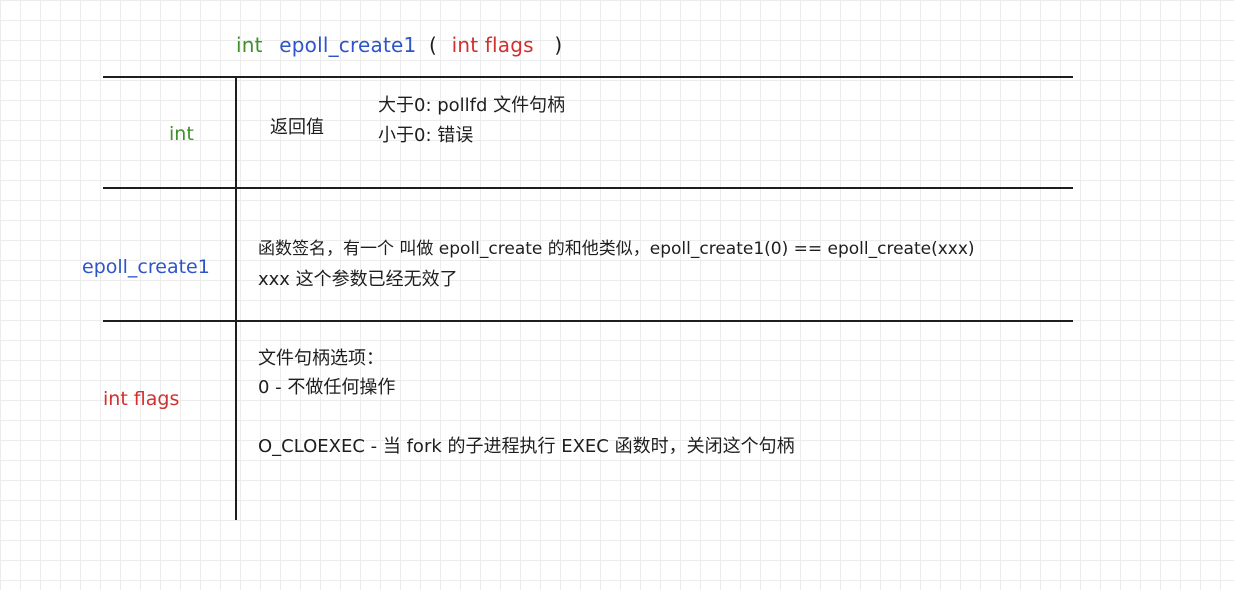 This screenshot has width=1234, height=590. What do you see at coordinates (426, 135) in the screenshot?
I see `return-value-line-2: 小于0: 错误` at bounding box center [426, 135].